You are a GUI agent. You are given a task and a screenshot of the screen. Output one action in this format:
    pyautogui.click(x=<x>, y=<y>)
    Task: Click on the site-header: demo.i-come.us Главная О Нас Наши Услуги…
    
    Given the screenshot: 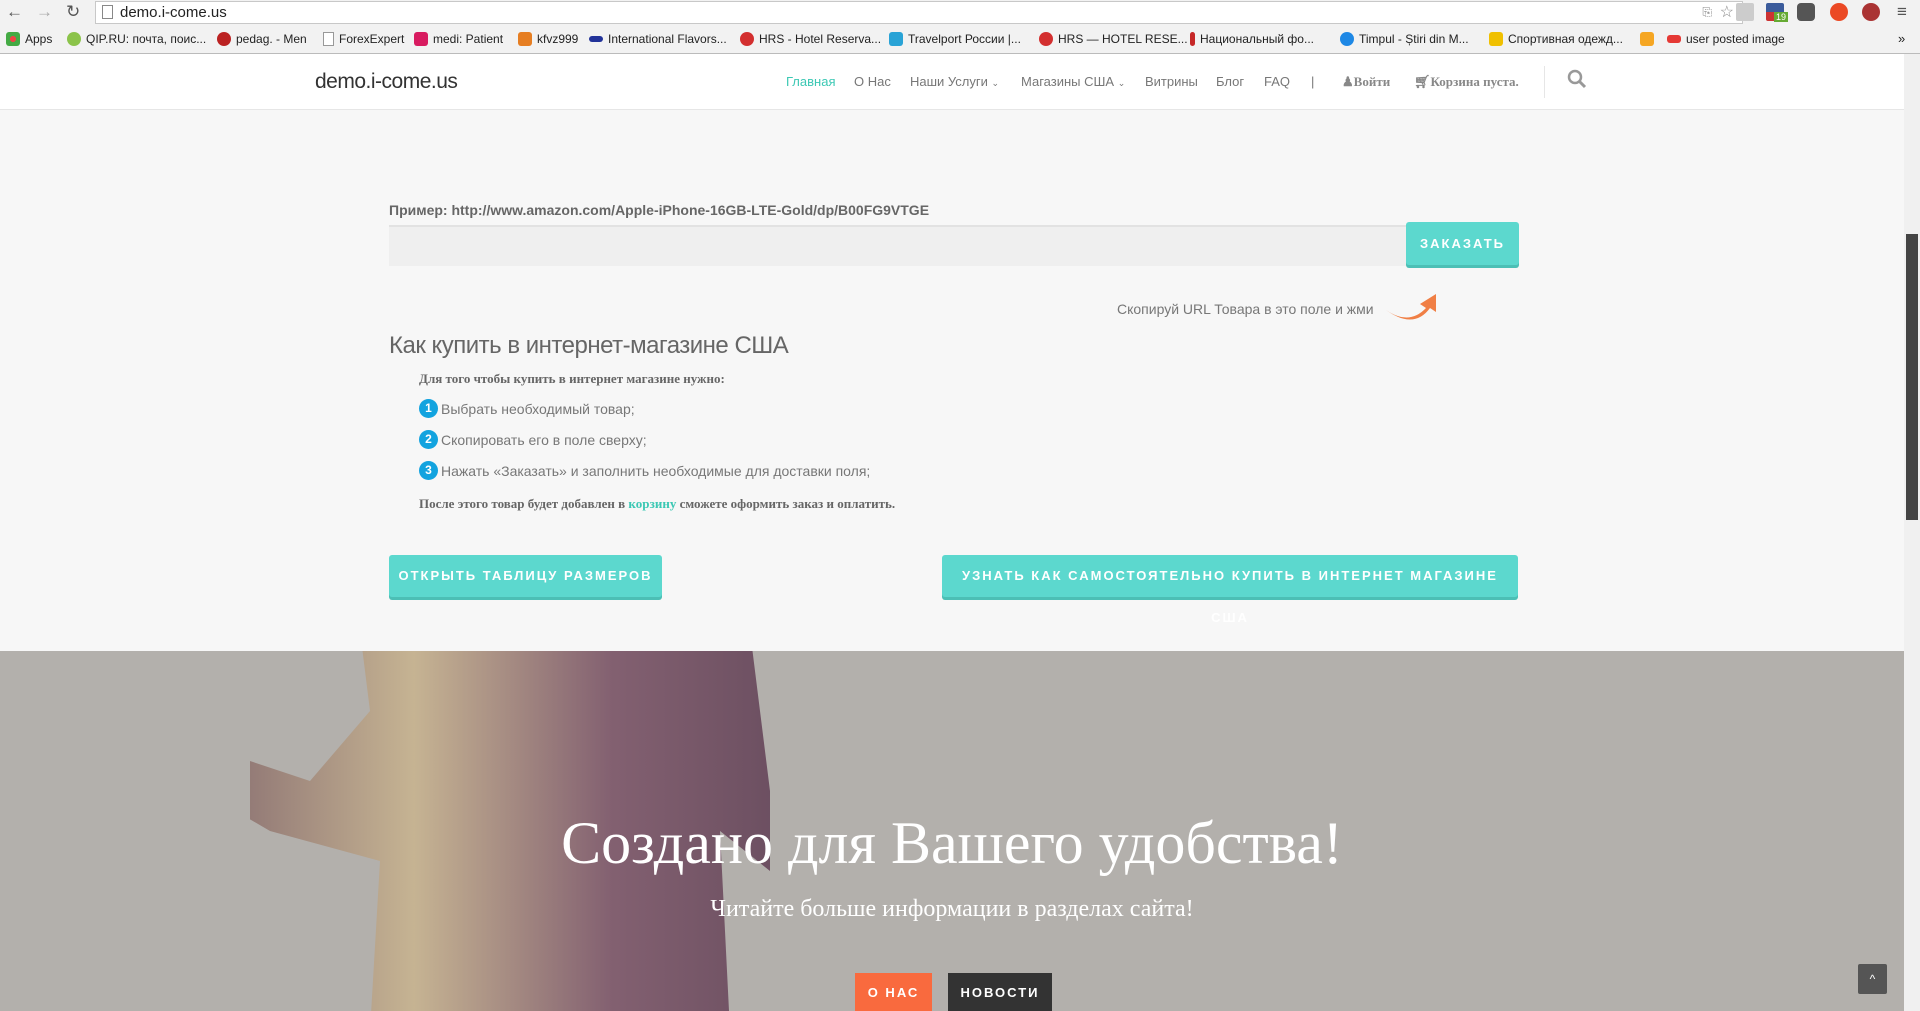 What is the action you would take?
    pyautogui.click(x=952, y=82)
    